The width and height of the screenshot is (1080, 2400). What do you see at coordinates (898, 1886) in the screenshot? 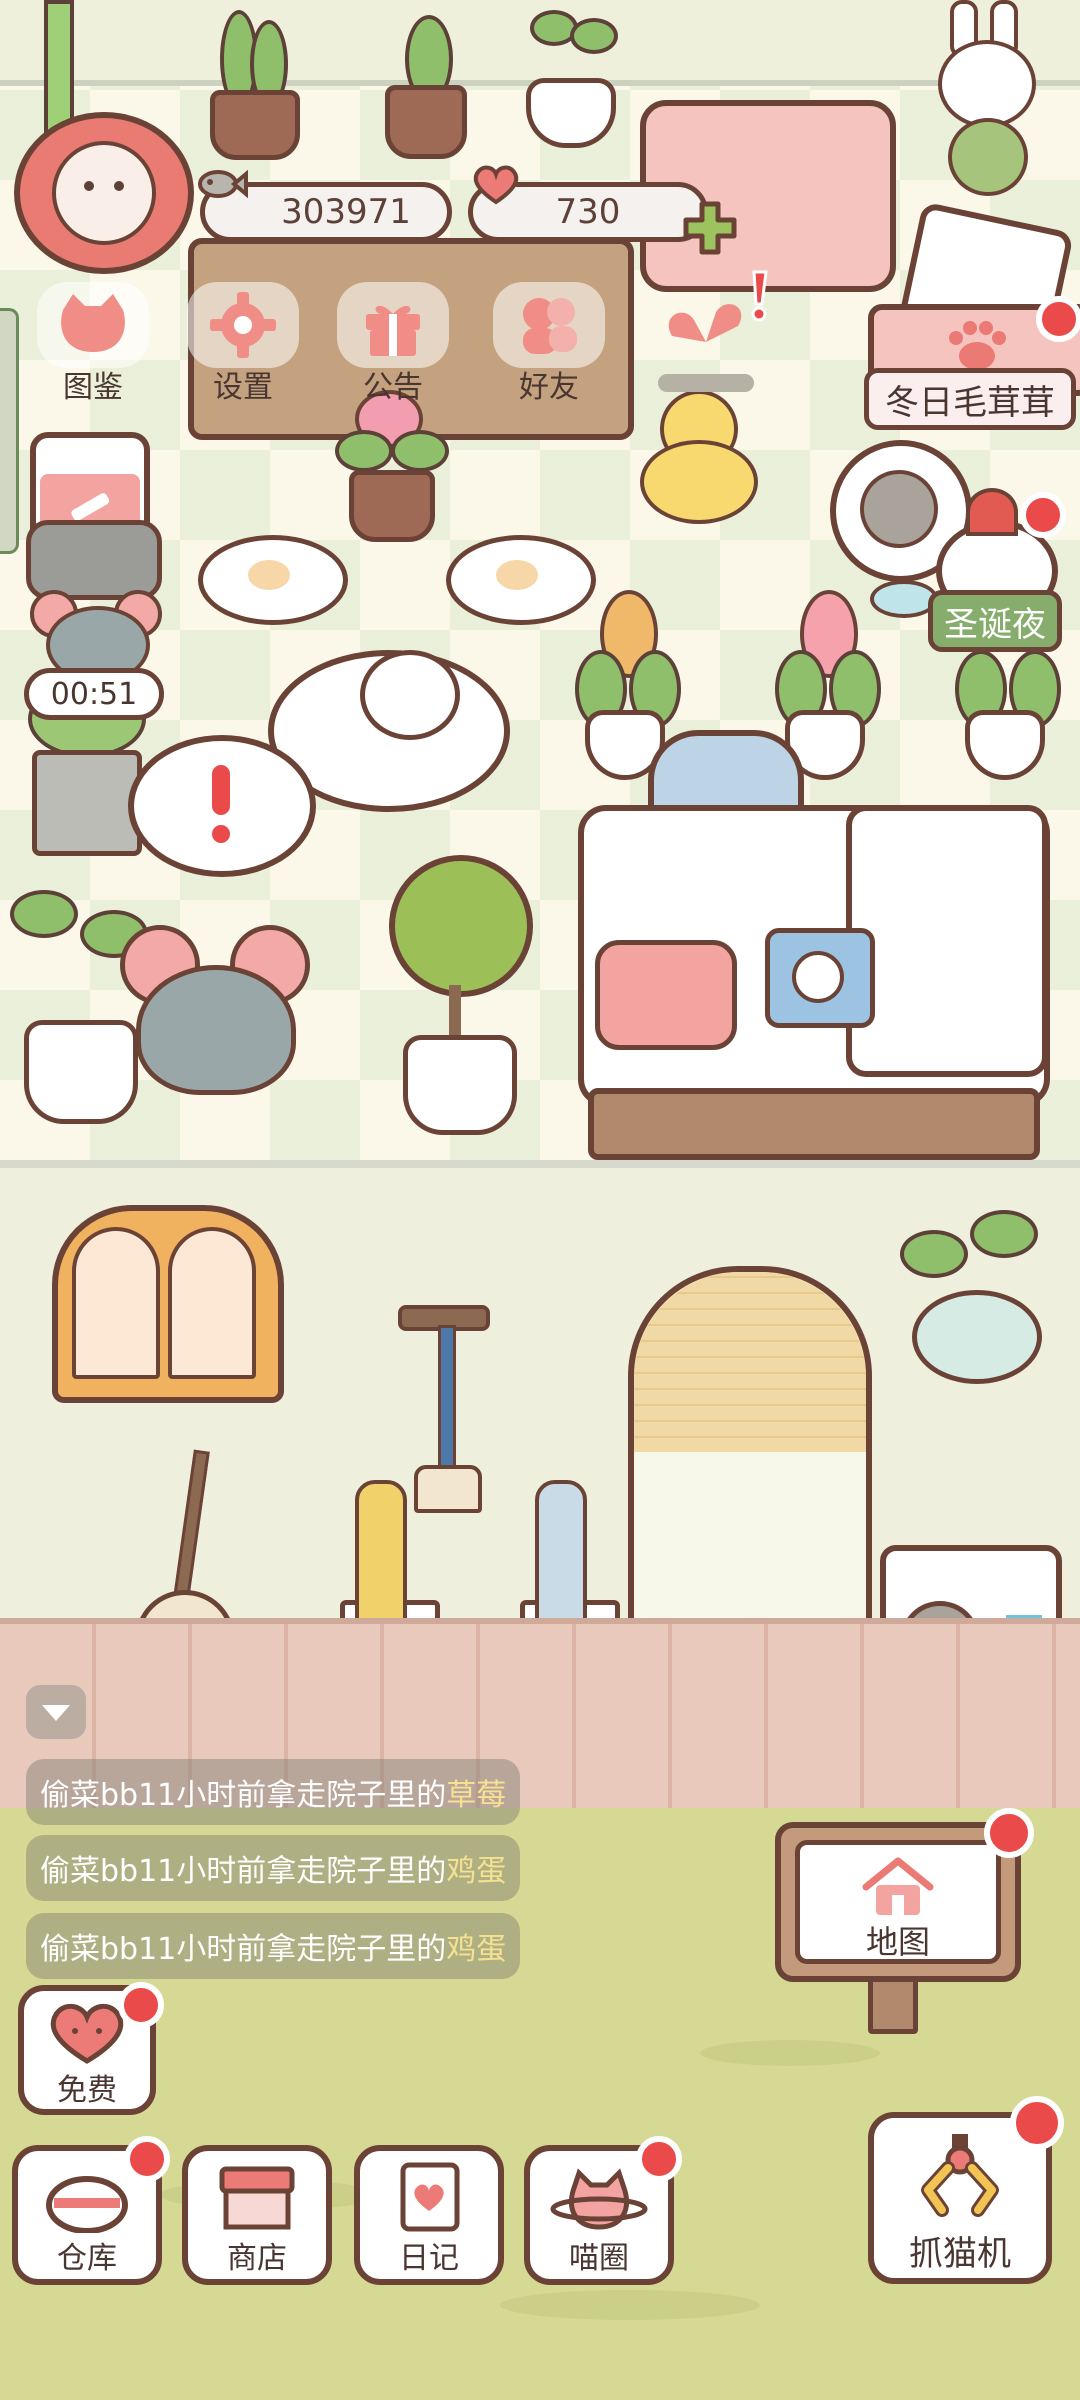
I see `house-icon` at bounding box center [898, 1886].